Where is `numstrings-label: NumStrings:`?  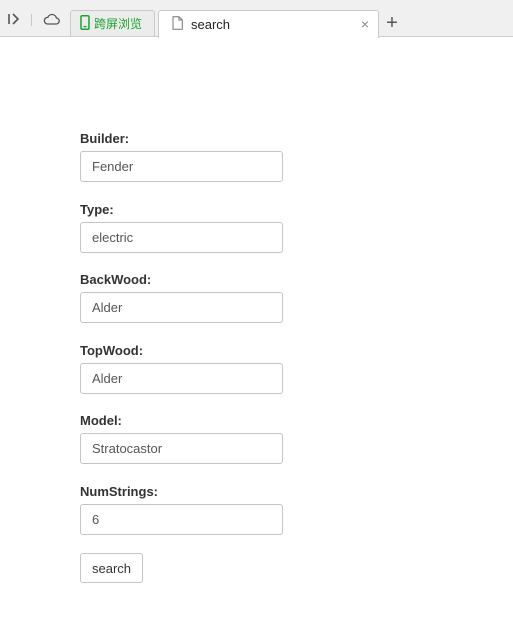
numstrings-label: NumStrings: is located at coordinates (119, 491).